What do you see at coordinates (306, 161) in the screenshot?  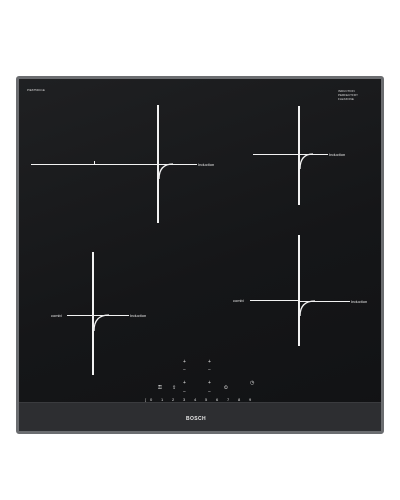 I see `rear-right-curve` at bounding box center [306, 161].